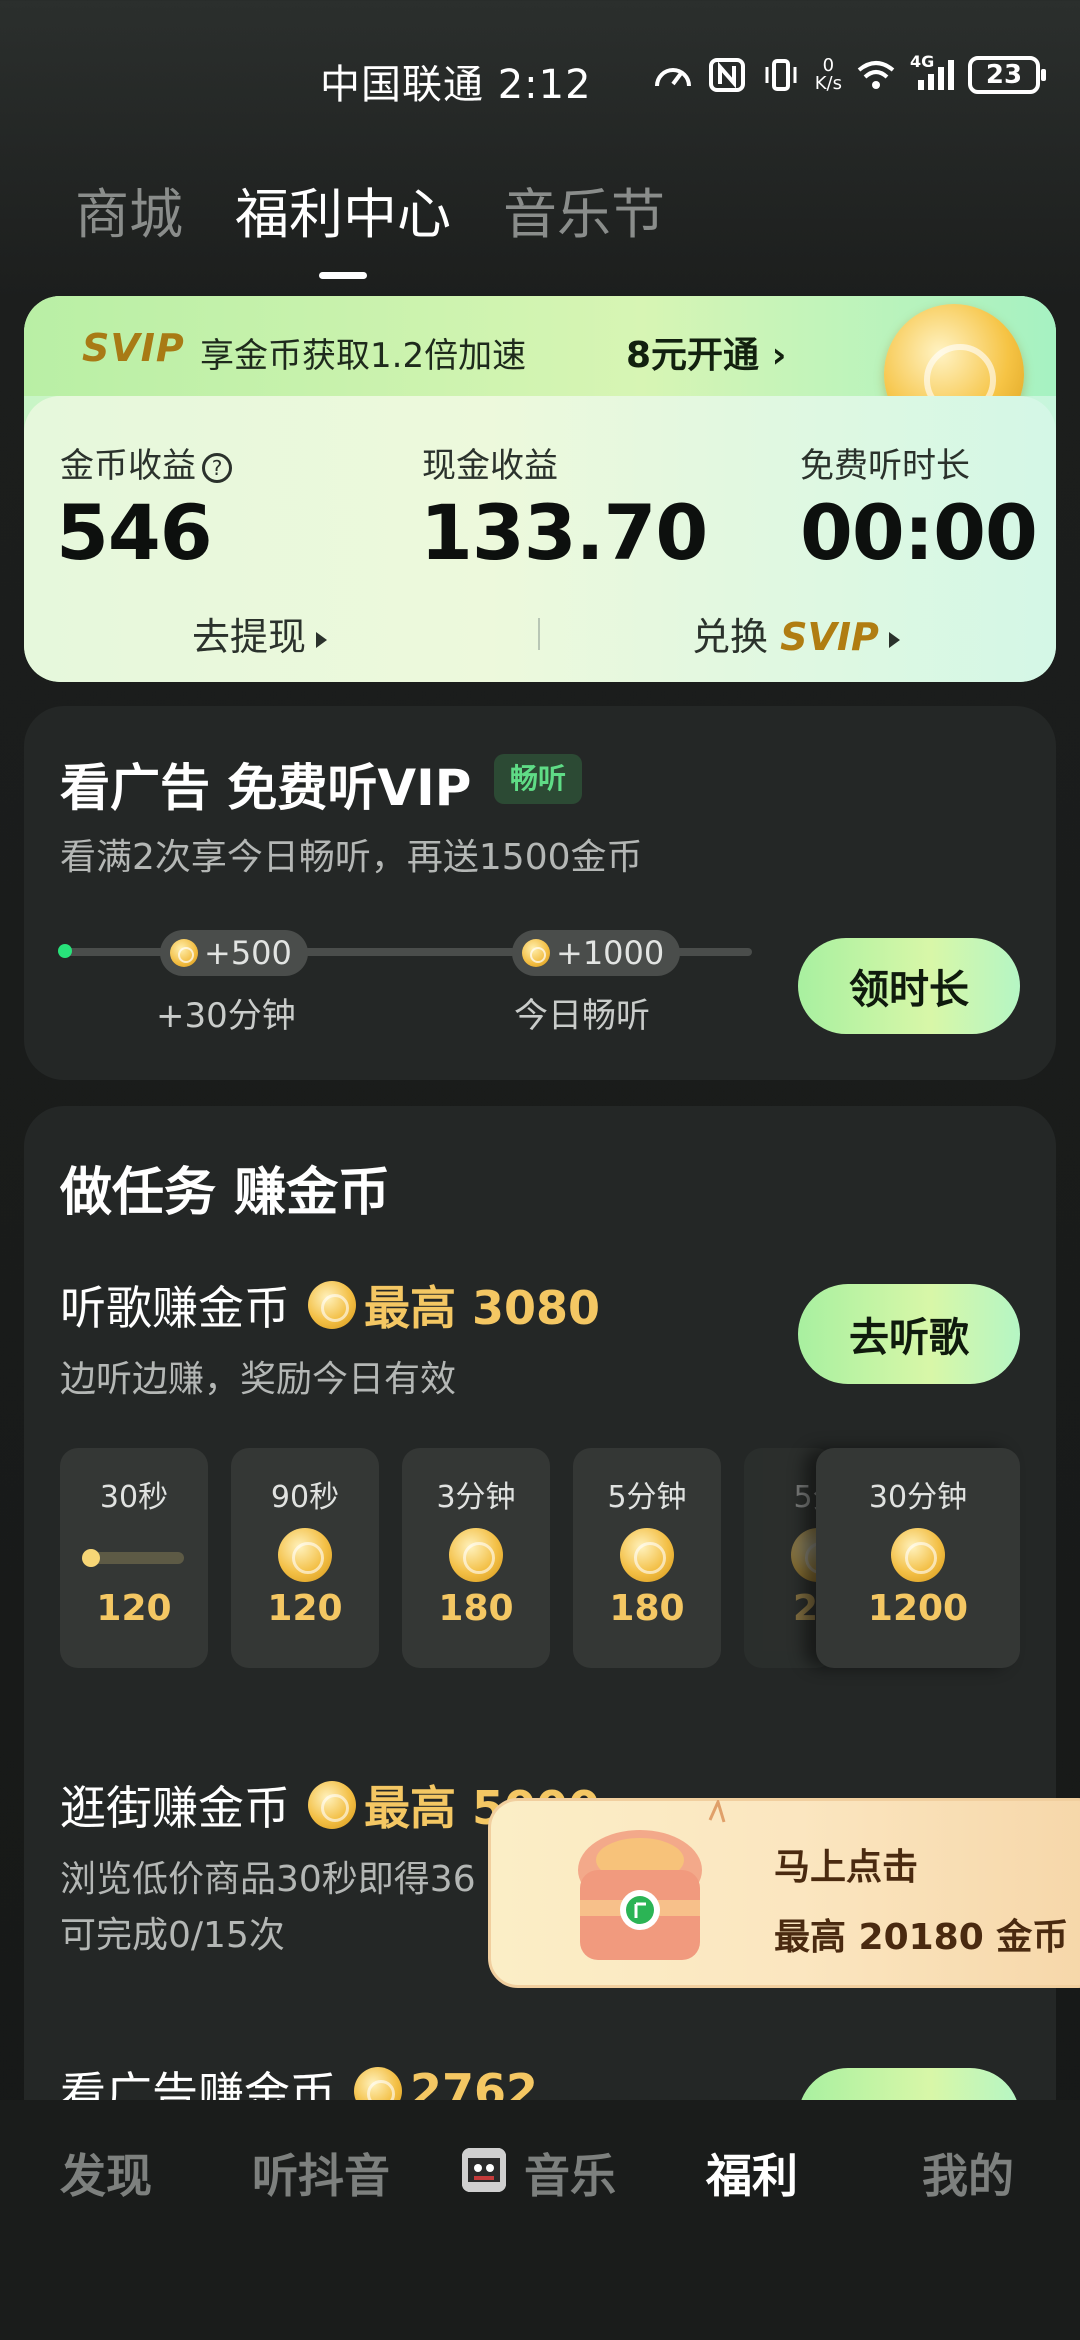 This screenshot has width=1080, height=2340. I want to click on ad-vip-title: 看广告 免费听VIP, so click(266, 788).